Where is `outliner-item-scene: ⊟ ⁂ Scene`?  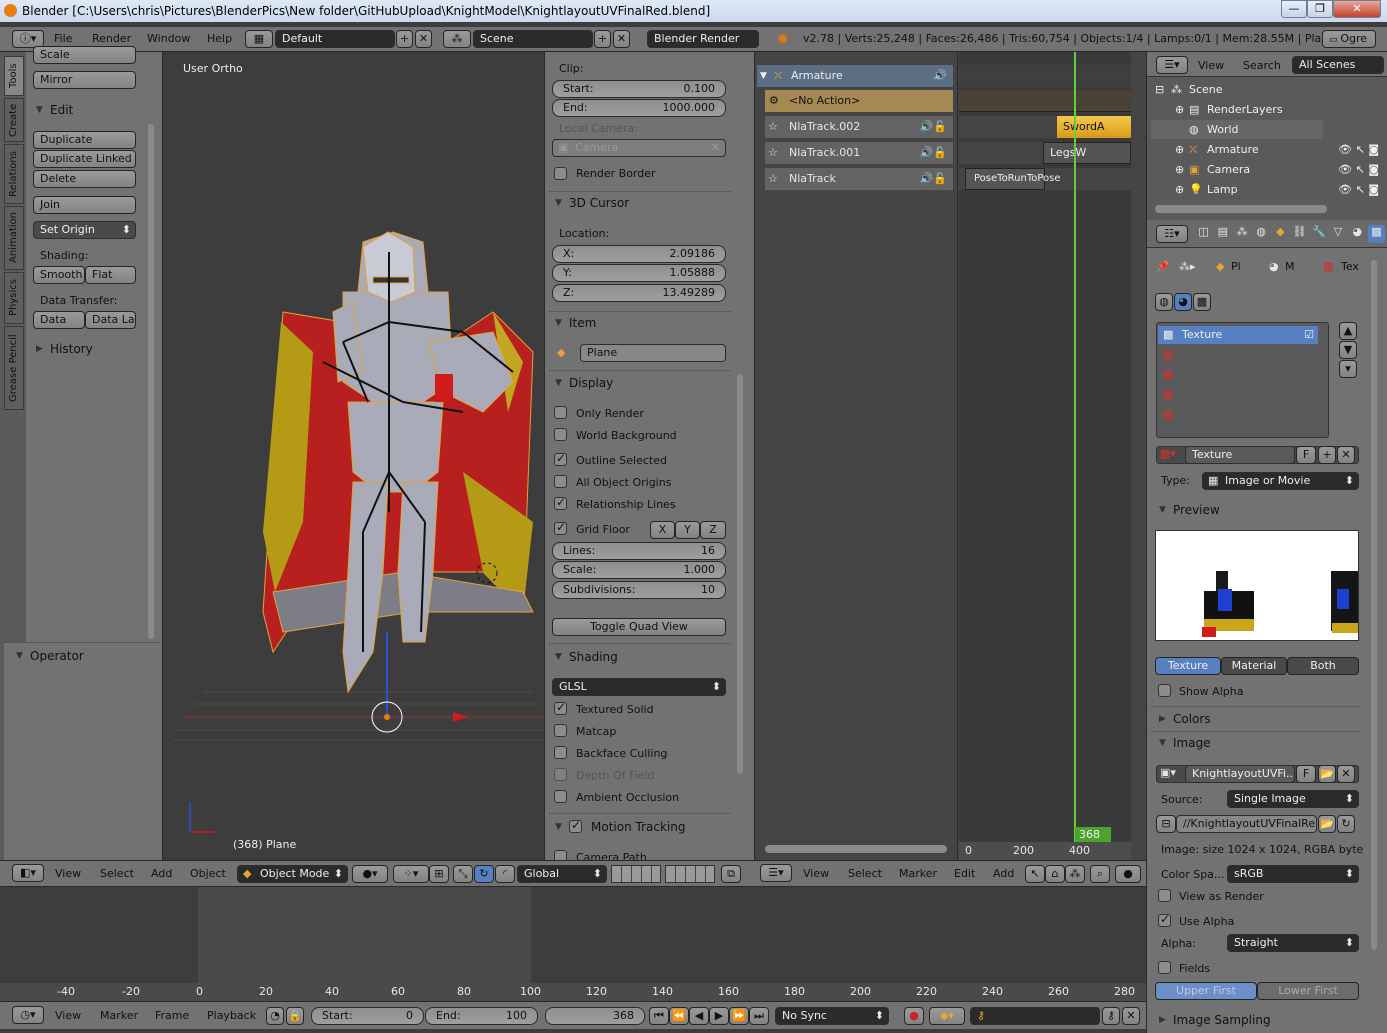 outliner-item-scene: ⊟ ⁂ Scene is located at coordinates (1267, 89).